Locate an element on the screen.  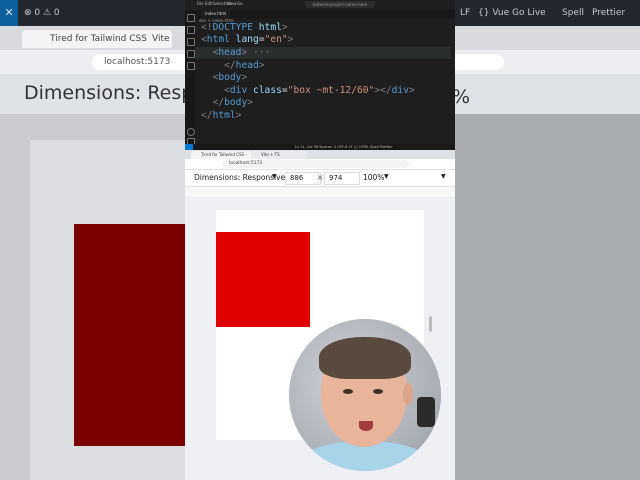
code-line-6: <div class="box ~mt-12/60"></div> is located at coordinates (308, 91).